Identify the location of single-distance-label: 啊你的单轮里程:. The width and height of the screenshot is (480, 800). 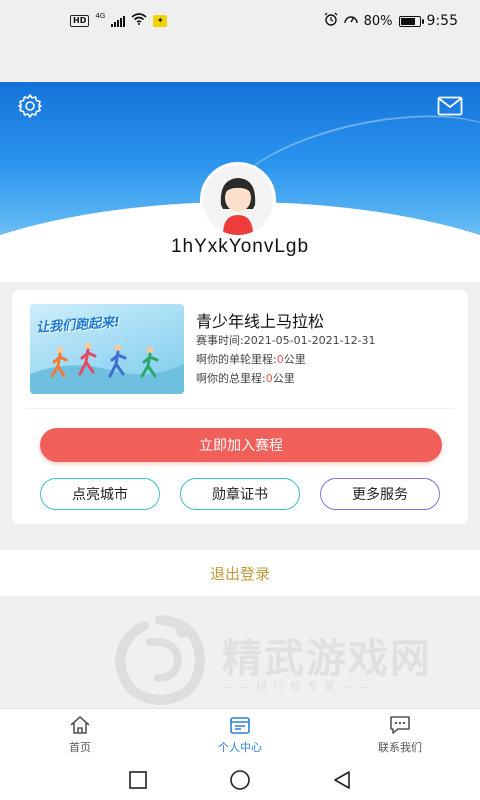
(236, 359).